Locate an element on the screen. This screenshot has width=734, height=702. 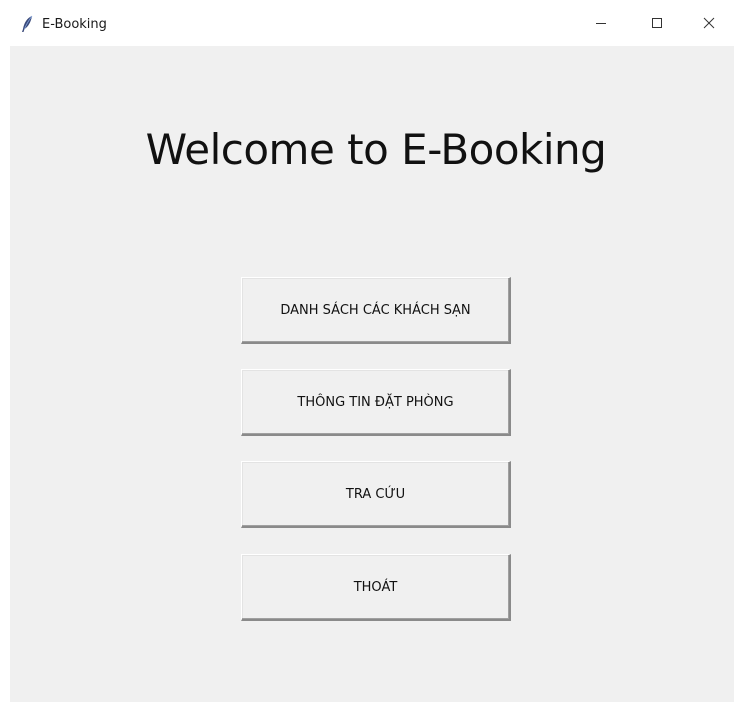
title-bar: E-Booking is located at coordinates (367, 23).